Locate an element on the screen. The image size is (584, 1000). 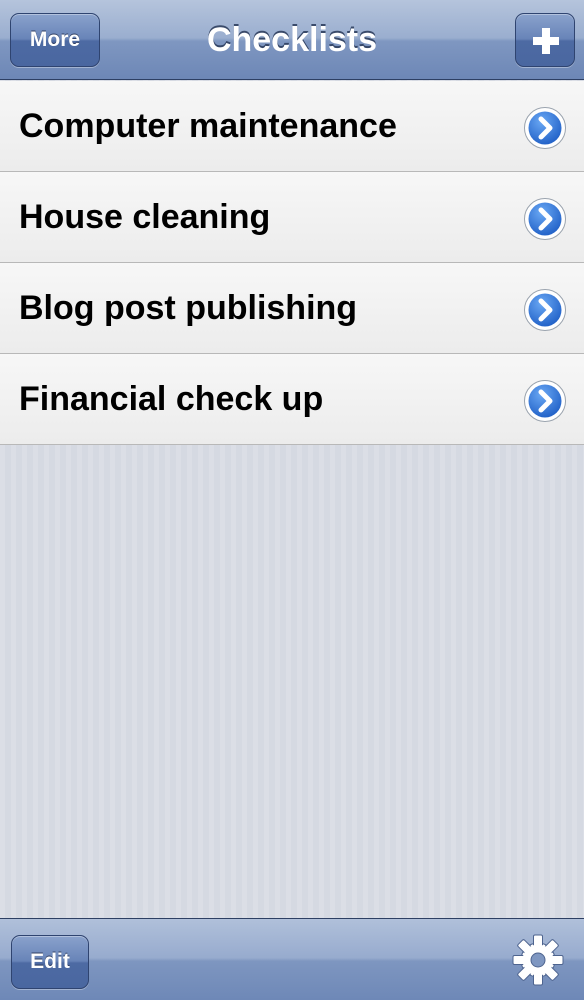
gear-icon is located at coordinates (538, 960).